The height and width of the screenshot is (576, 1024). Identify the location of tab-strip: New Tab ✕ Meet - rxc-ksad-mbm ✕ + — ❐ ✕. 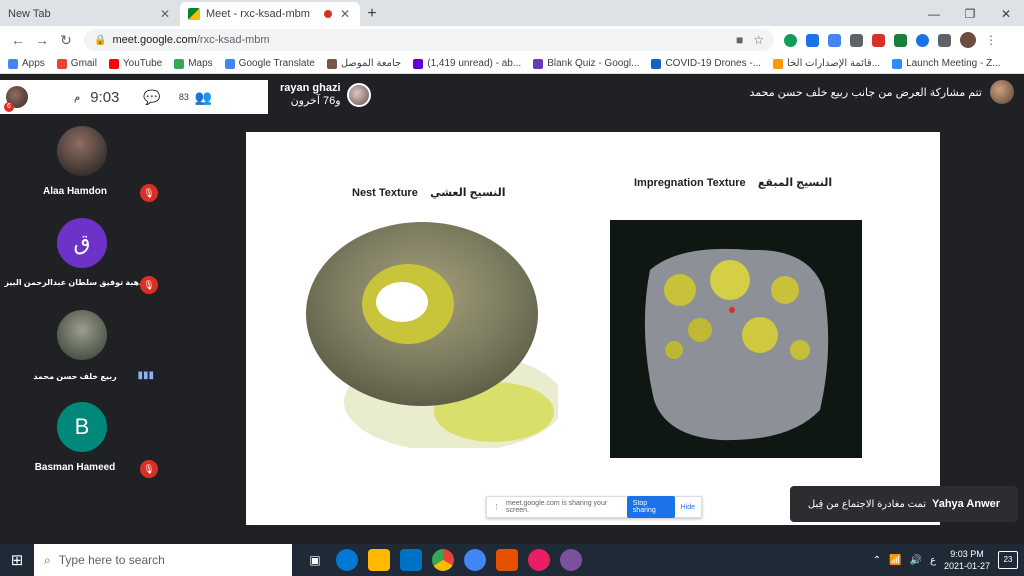
(512, 13).